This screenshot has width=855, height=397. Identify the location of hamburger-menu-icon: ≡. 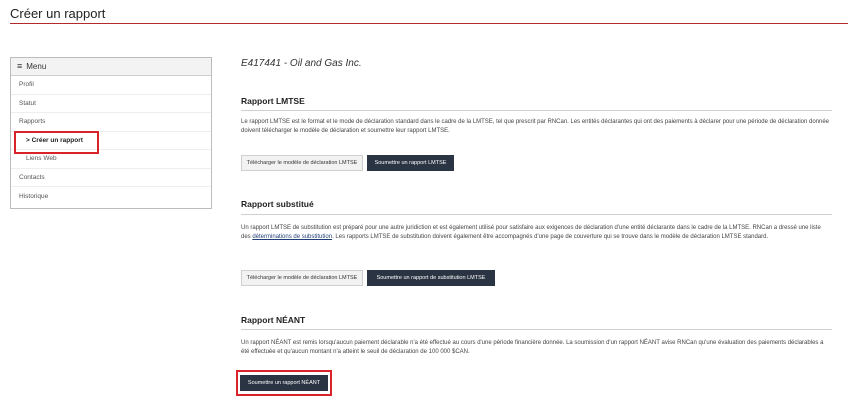
(20, 66).